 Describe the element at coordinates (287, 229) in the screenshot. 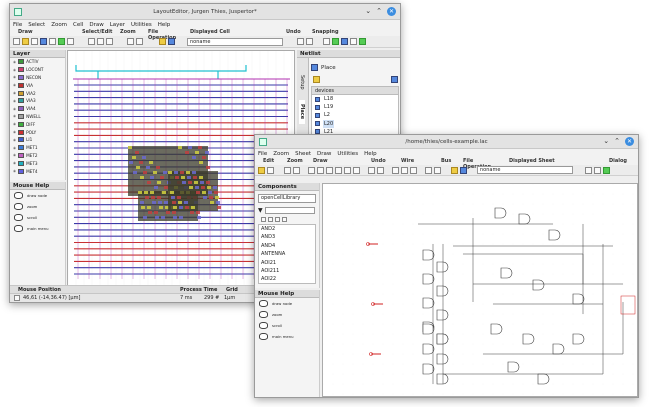

I see `component-item: AND2` at that location.